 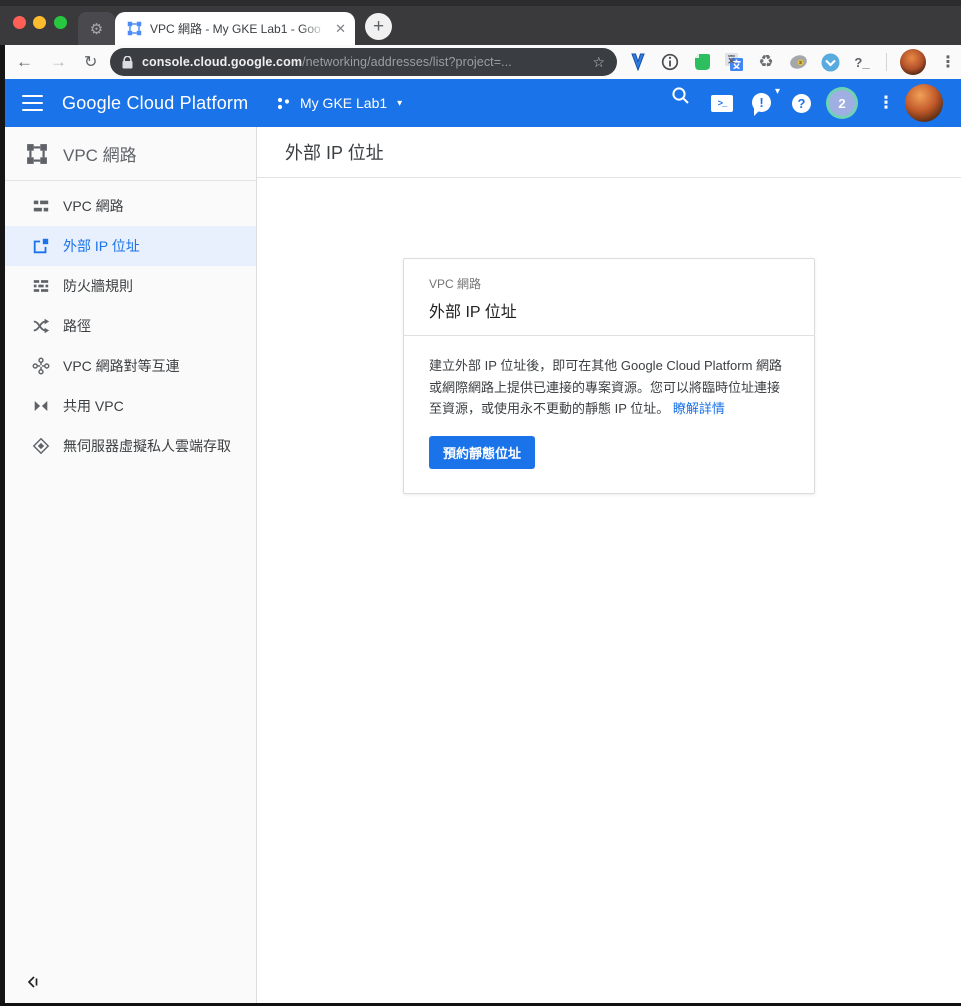 What do you see at coordinates (480, 22) in the screenshot?
I see `tab-strip: ⚙ VPC 網路 - My GKE Lab1 - Goo ✕ +` at bounding box center [480, 22].